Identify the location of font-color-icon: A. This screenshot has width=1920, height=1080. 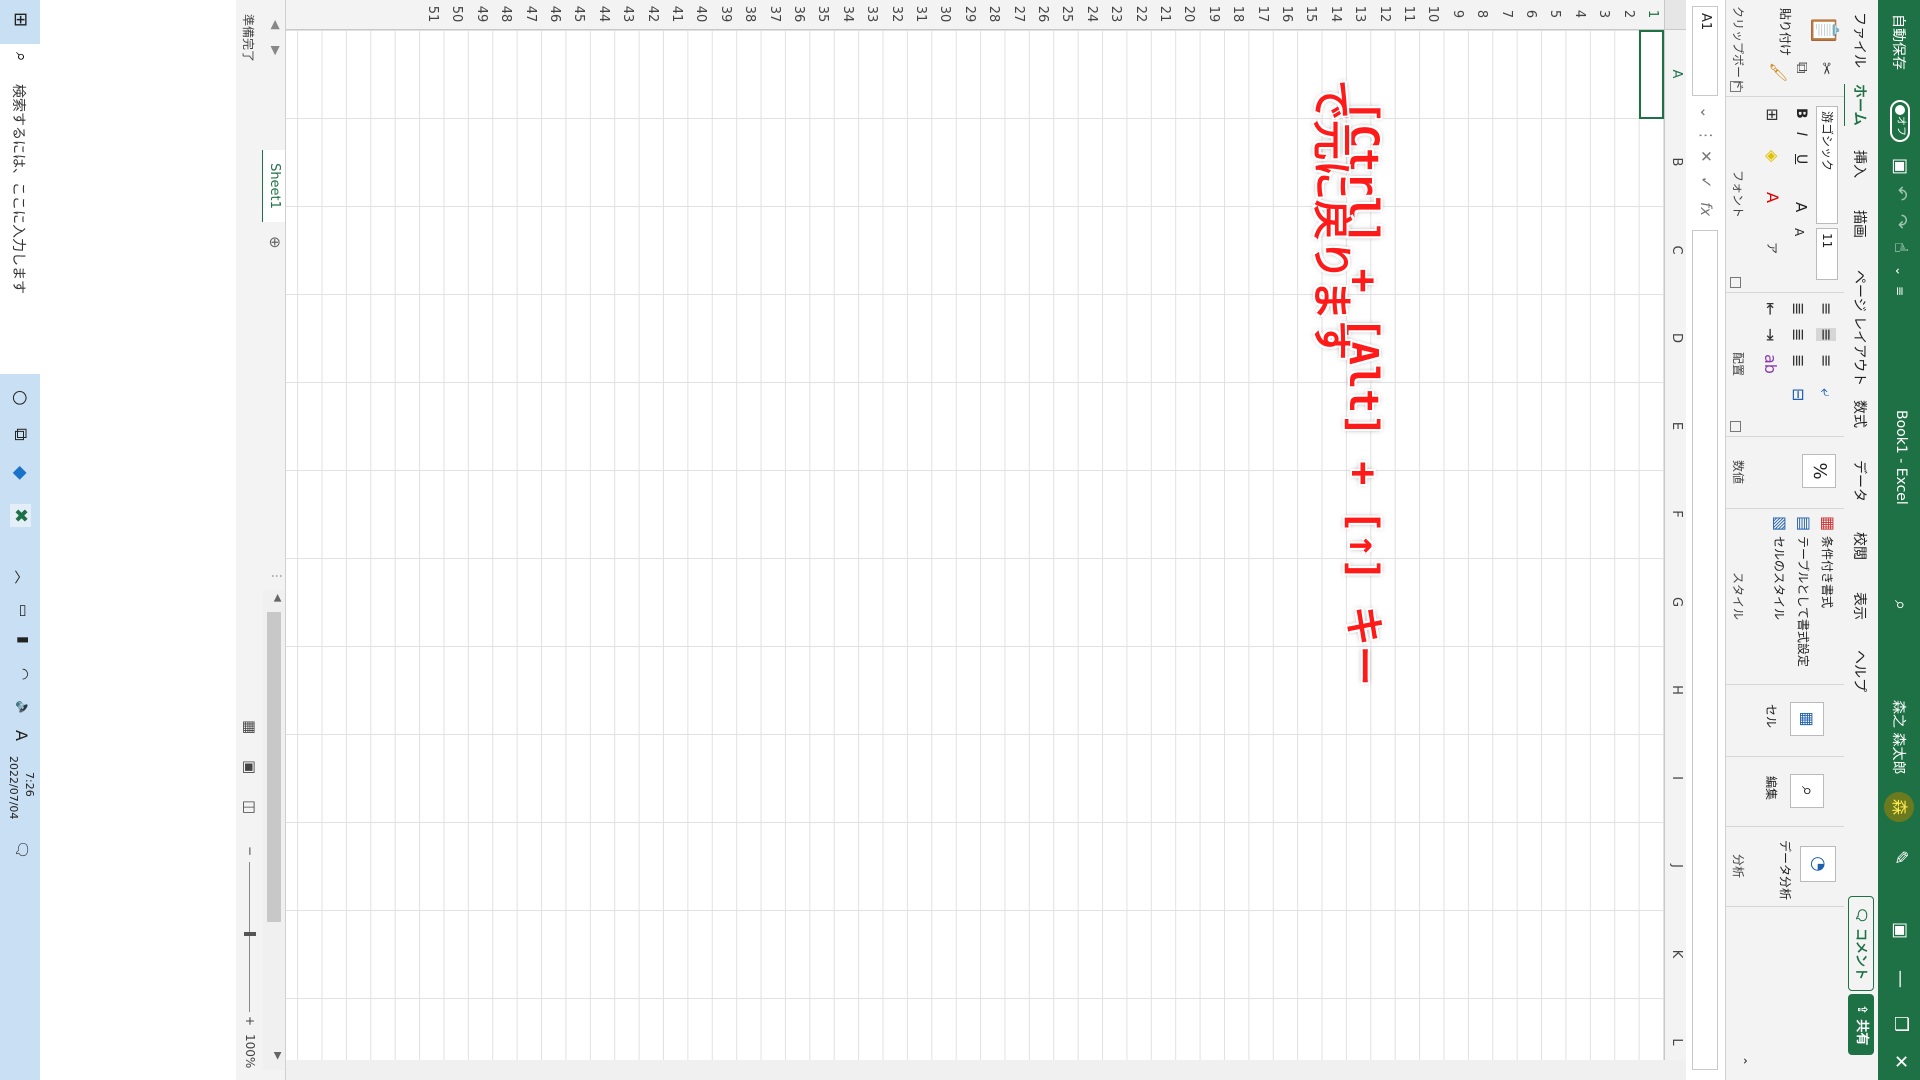
(1772, 197).